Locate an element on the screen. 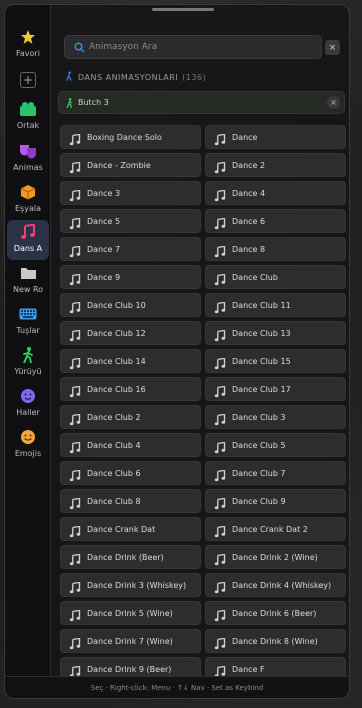 The height and width of the screenshot is (708, 362). sidebar-item-animasyonlar: Animas is located at coordinates (28, 159).